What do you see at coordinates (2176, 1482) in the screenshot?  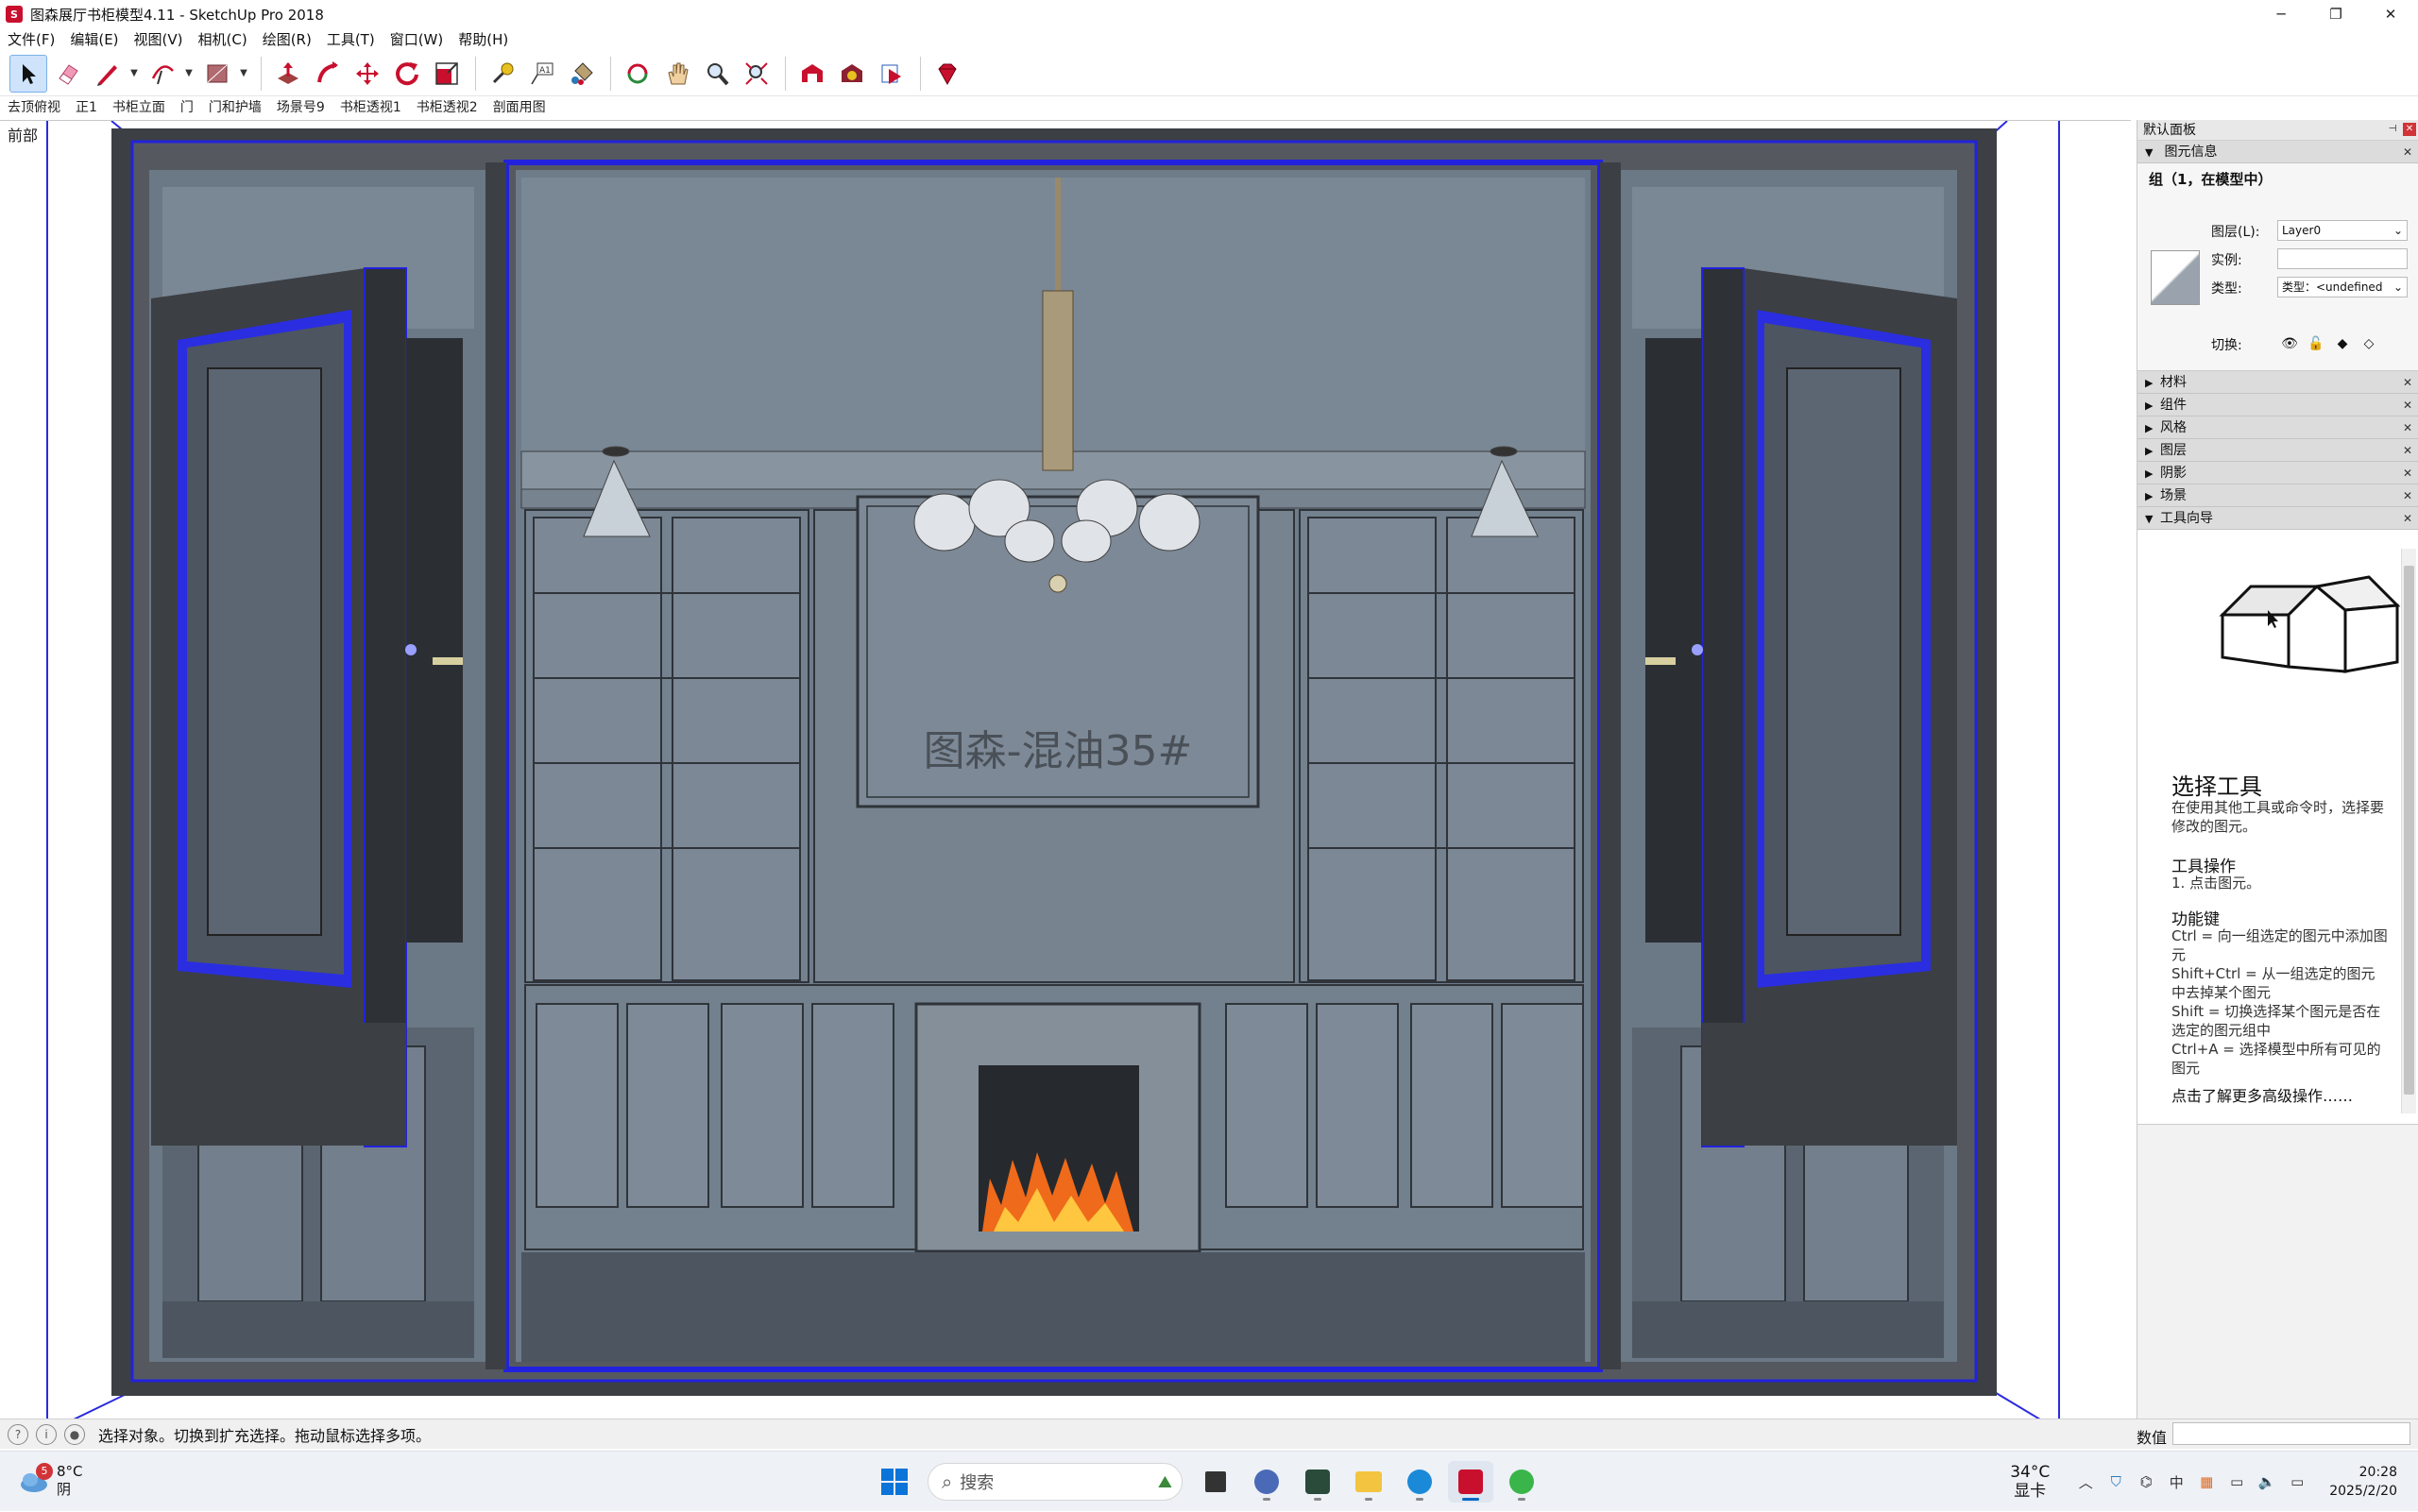 I see `ime-indicator: 中` at bounding box center [2176, 1482].